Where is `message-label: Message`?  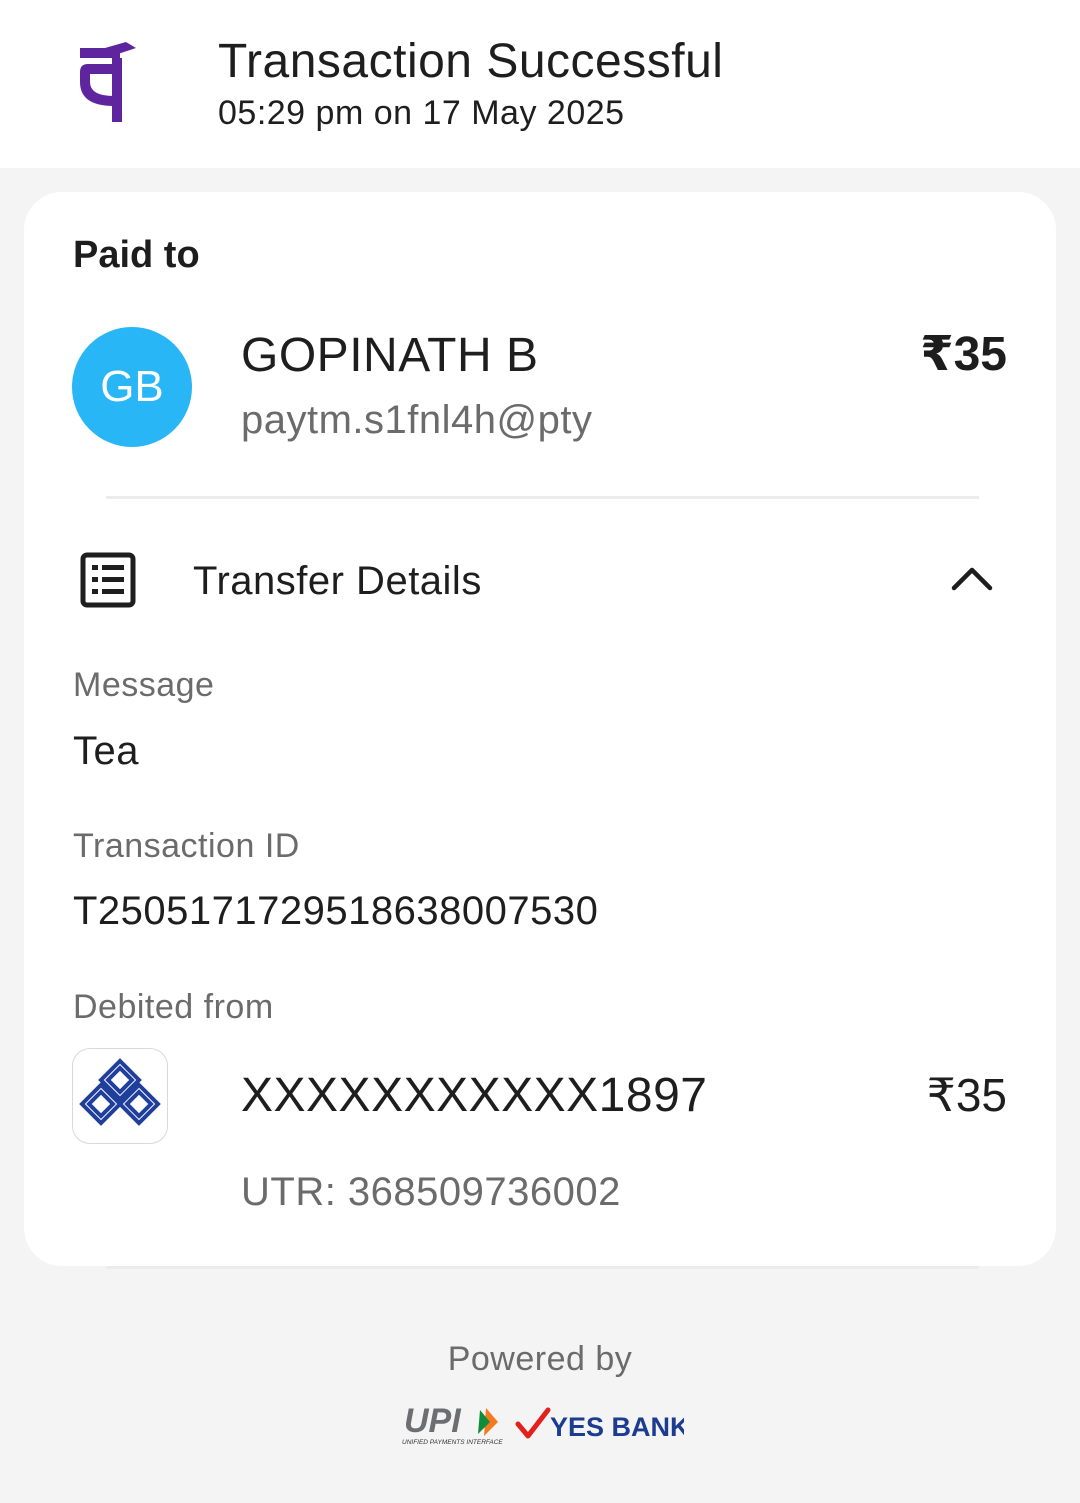 message-label: Message is located at coordinates (144, 685).